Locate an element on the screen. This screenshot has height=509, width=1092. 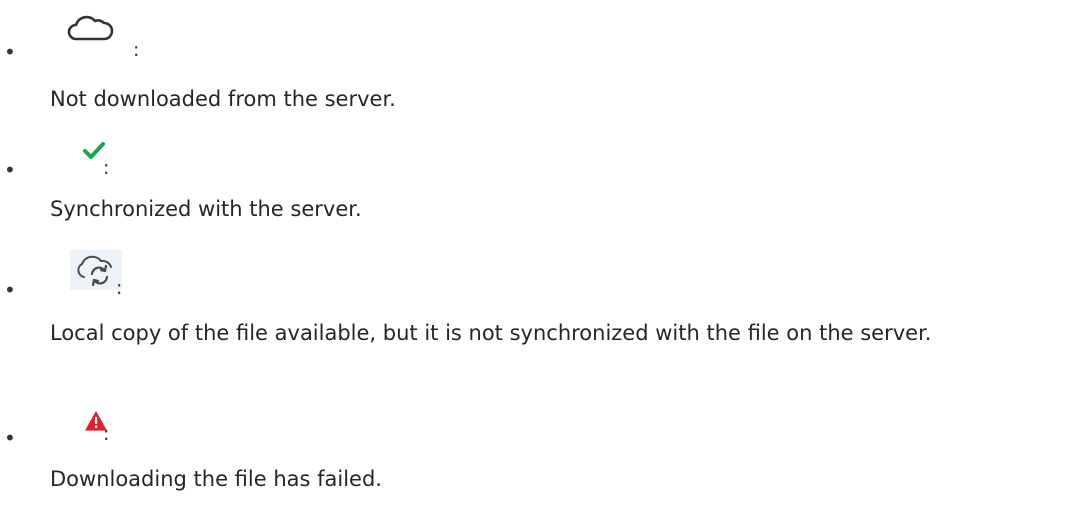
status-description: Synchronized with the server. is located at coordinates (206, 209).